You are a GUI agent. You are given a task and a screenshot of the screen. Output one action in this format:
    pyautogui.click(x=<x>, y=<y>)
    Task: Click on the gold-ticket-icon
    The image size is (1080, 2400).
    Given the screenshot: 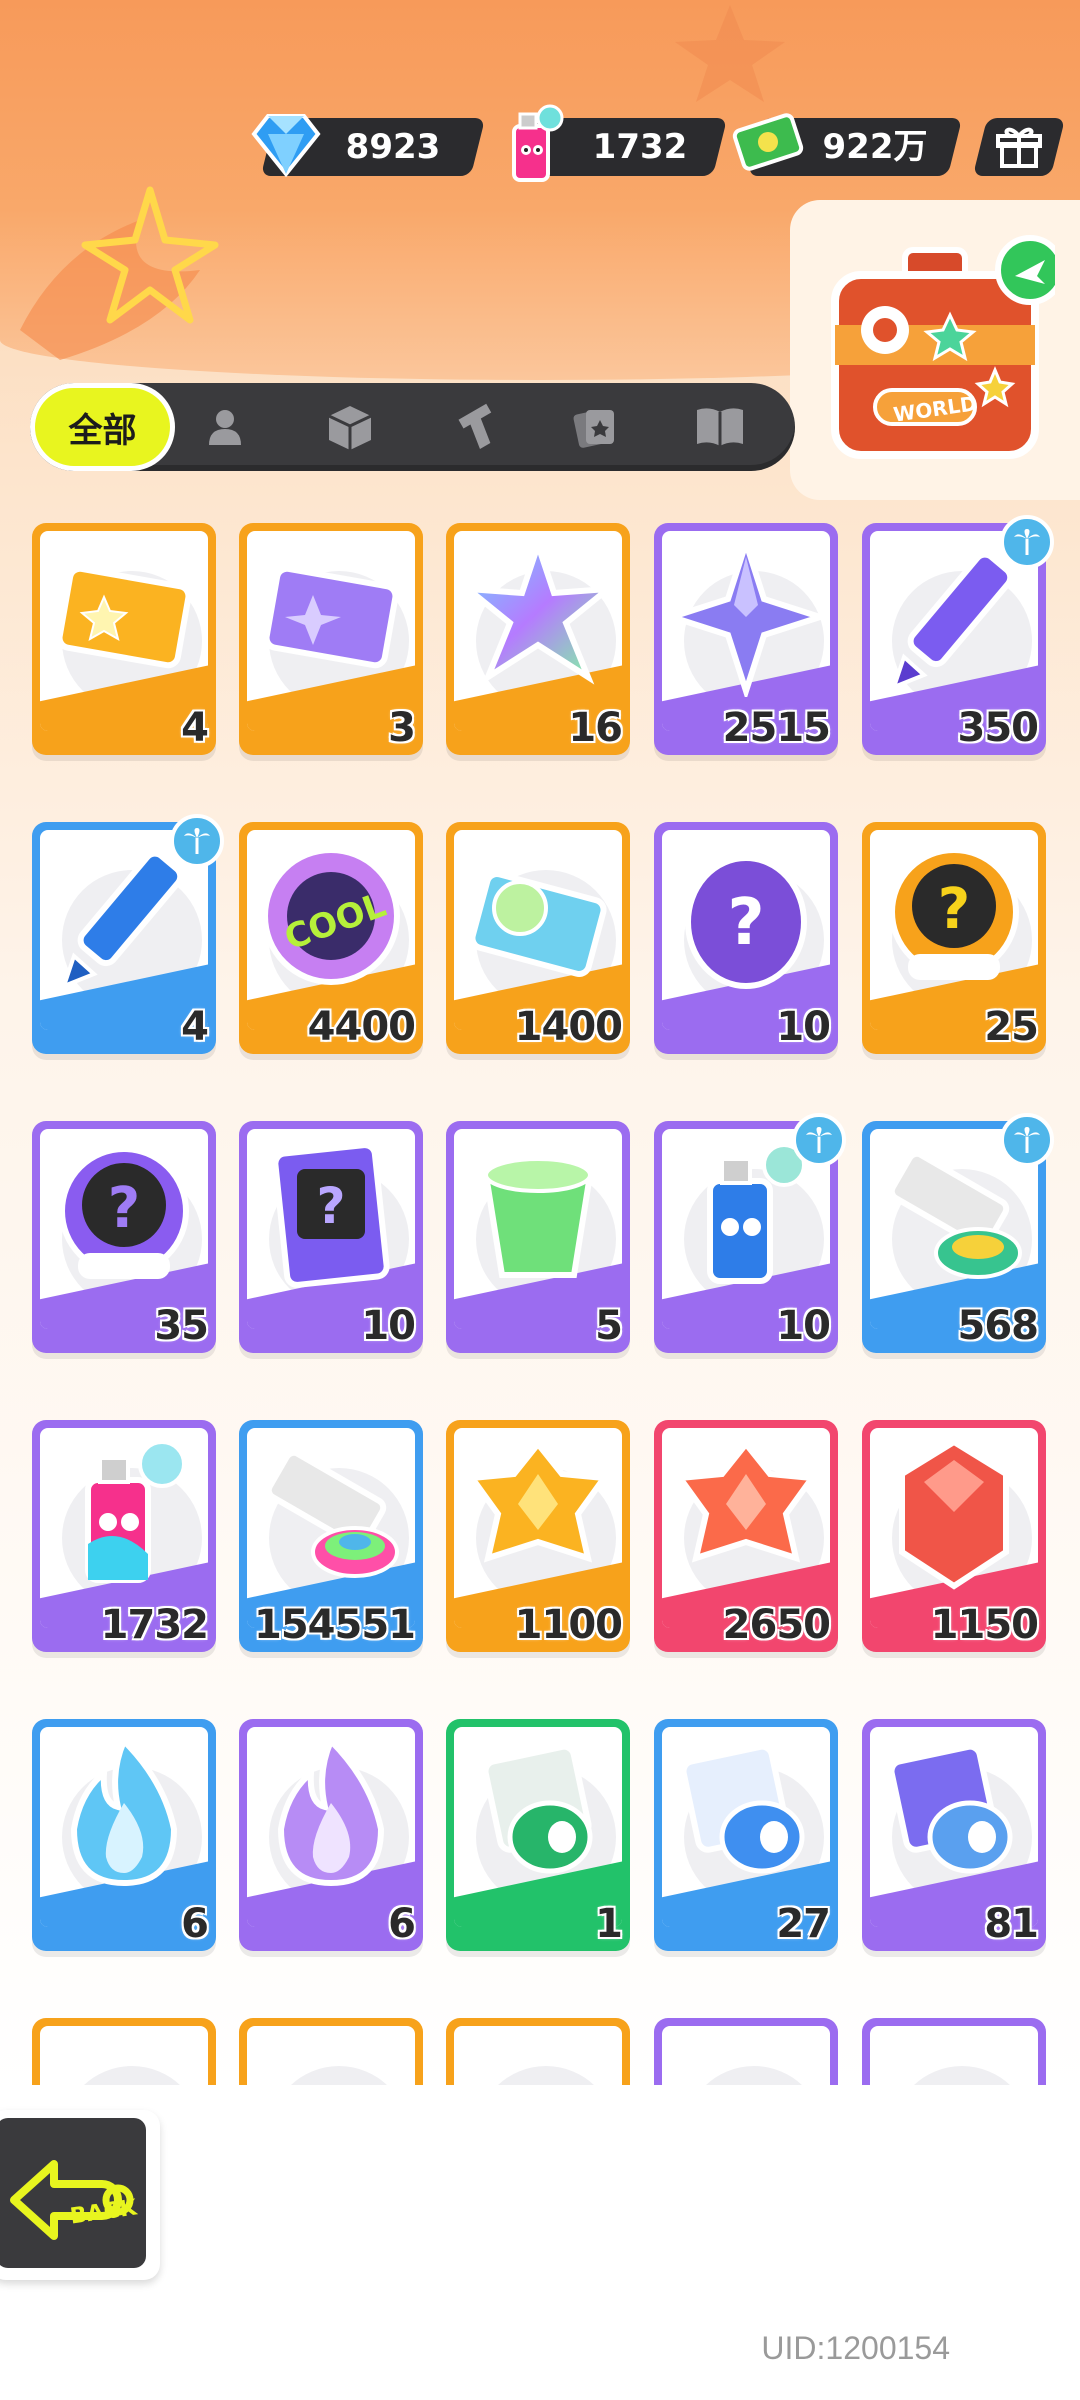 What is the action you would take?
    pyautogui.click(x=124, y=617)
    